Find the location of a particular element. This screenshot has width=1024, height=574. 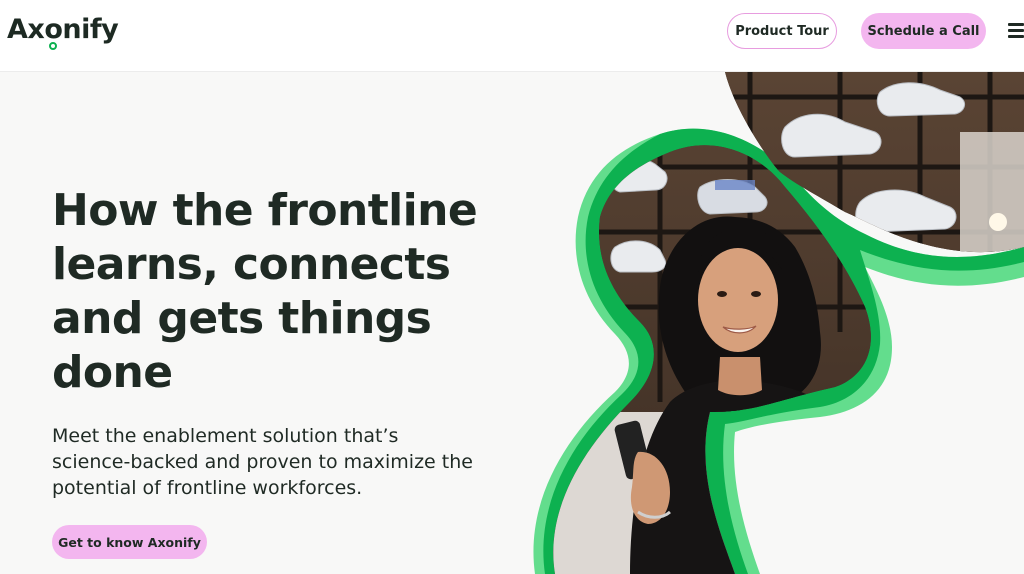

logo-o: o is located at coordinates (53, 31).